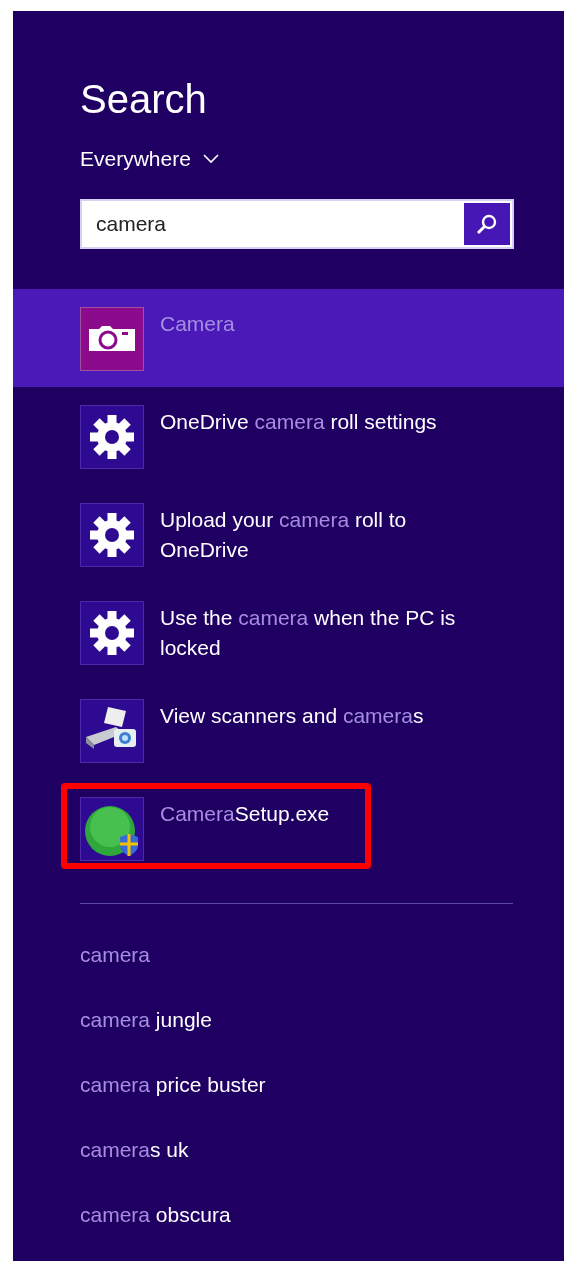  What do you see at coordinates (112, 339) in the screenshot?
I see `camera-icon` at bounding box center [112, 339].